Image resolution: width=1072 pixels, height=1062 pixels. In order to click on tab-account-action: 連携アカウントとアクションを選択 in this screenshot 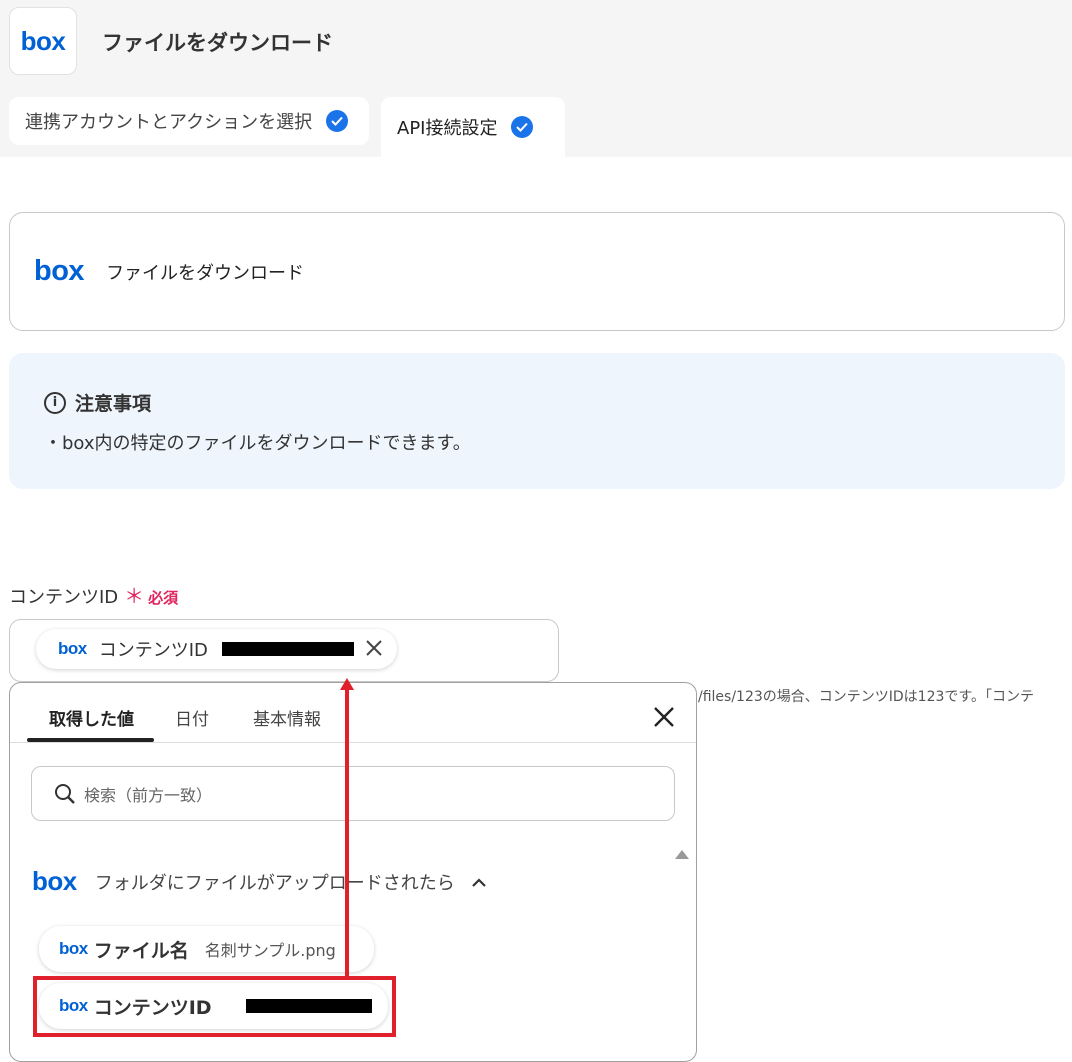, I will do `click(189, 121)`.